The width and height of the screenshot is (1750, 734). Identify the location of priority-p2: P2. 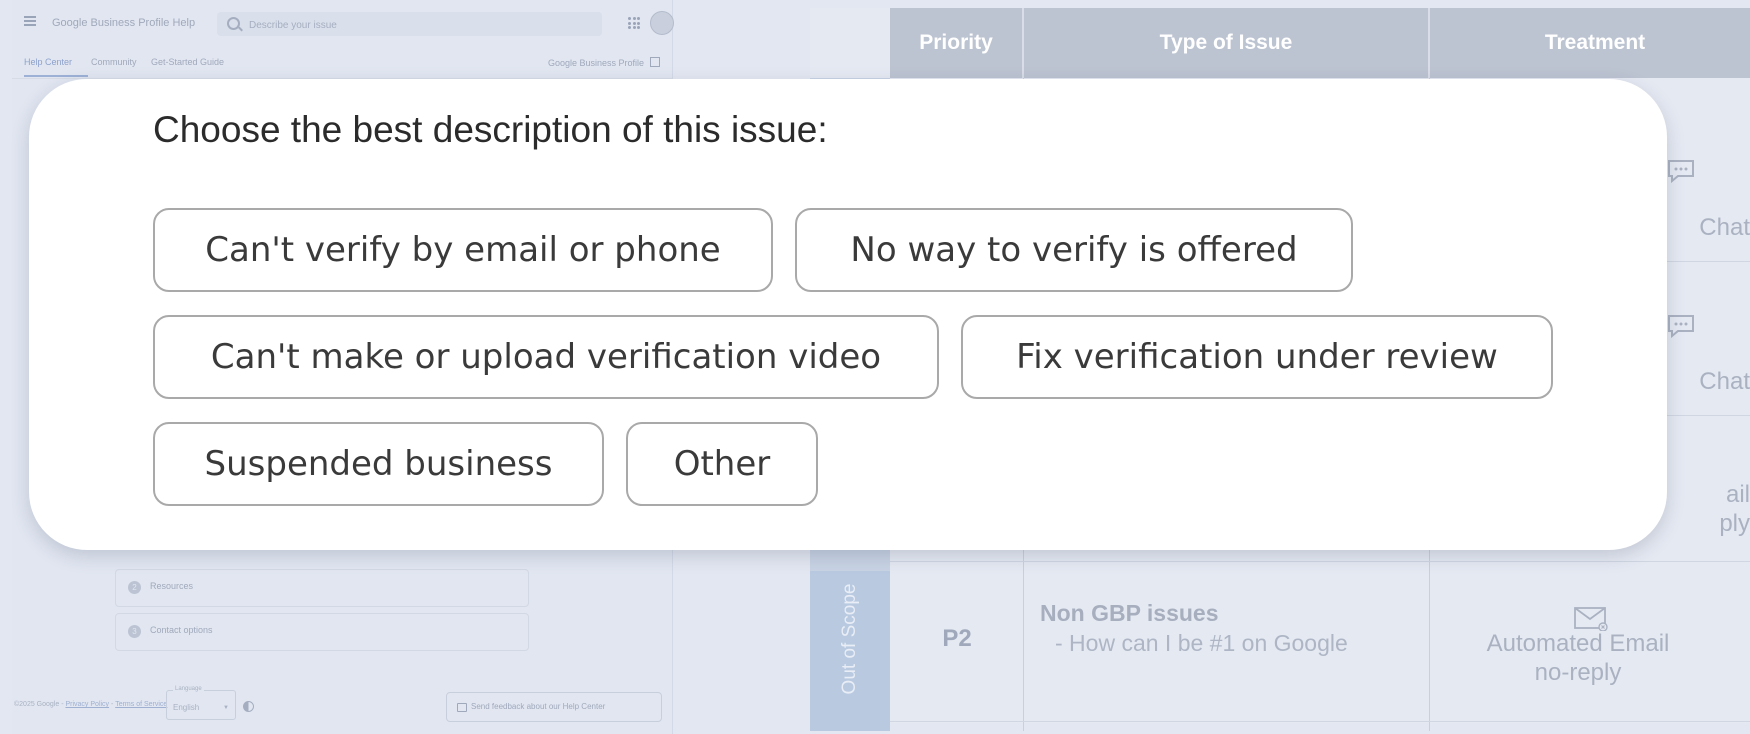
(957, 638).